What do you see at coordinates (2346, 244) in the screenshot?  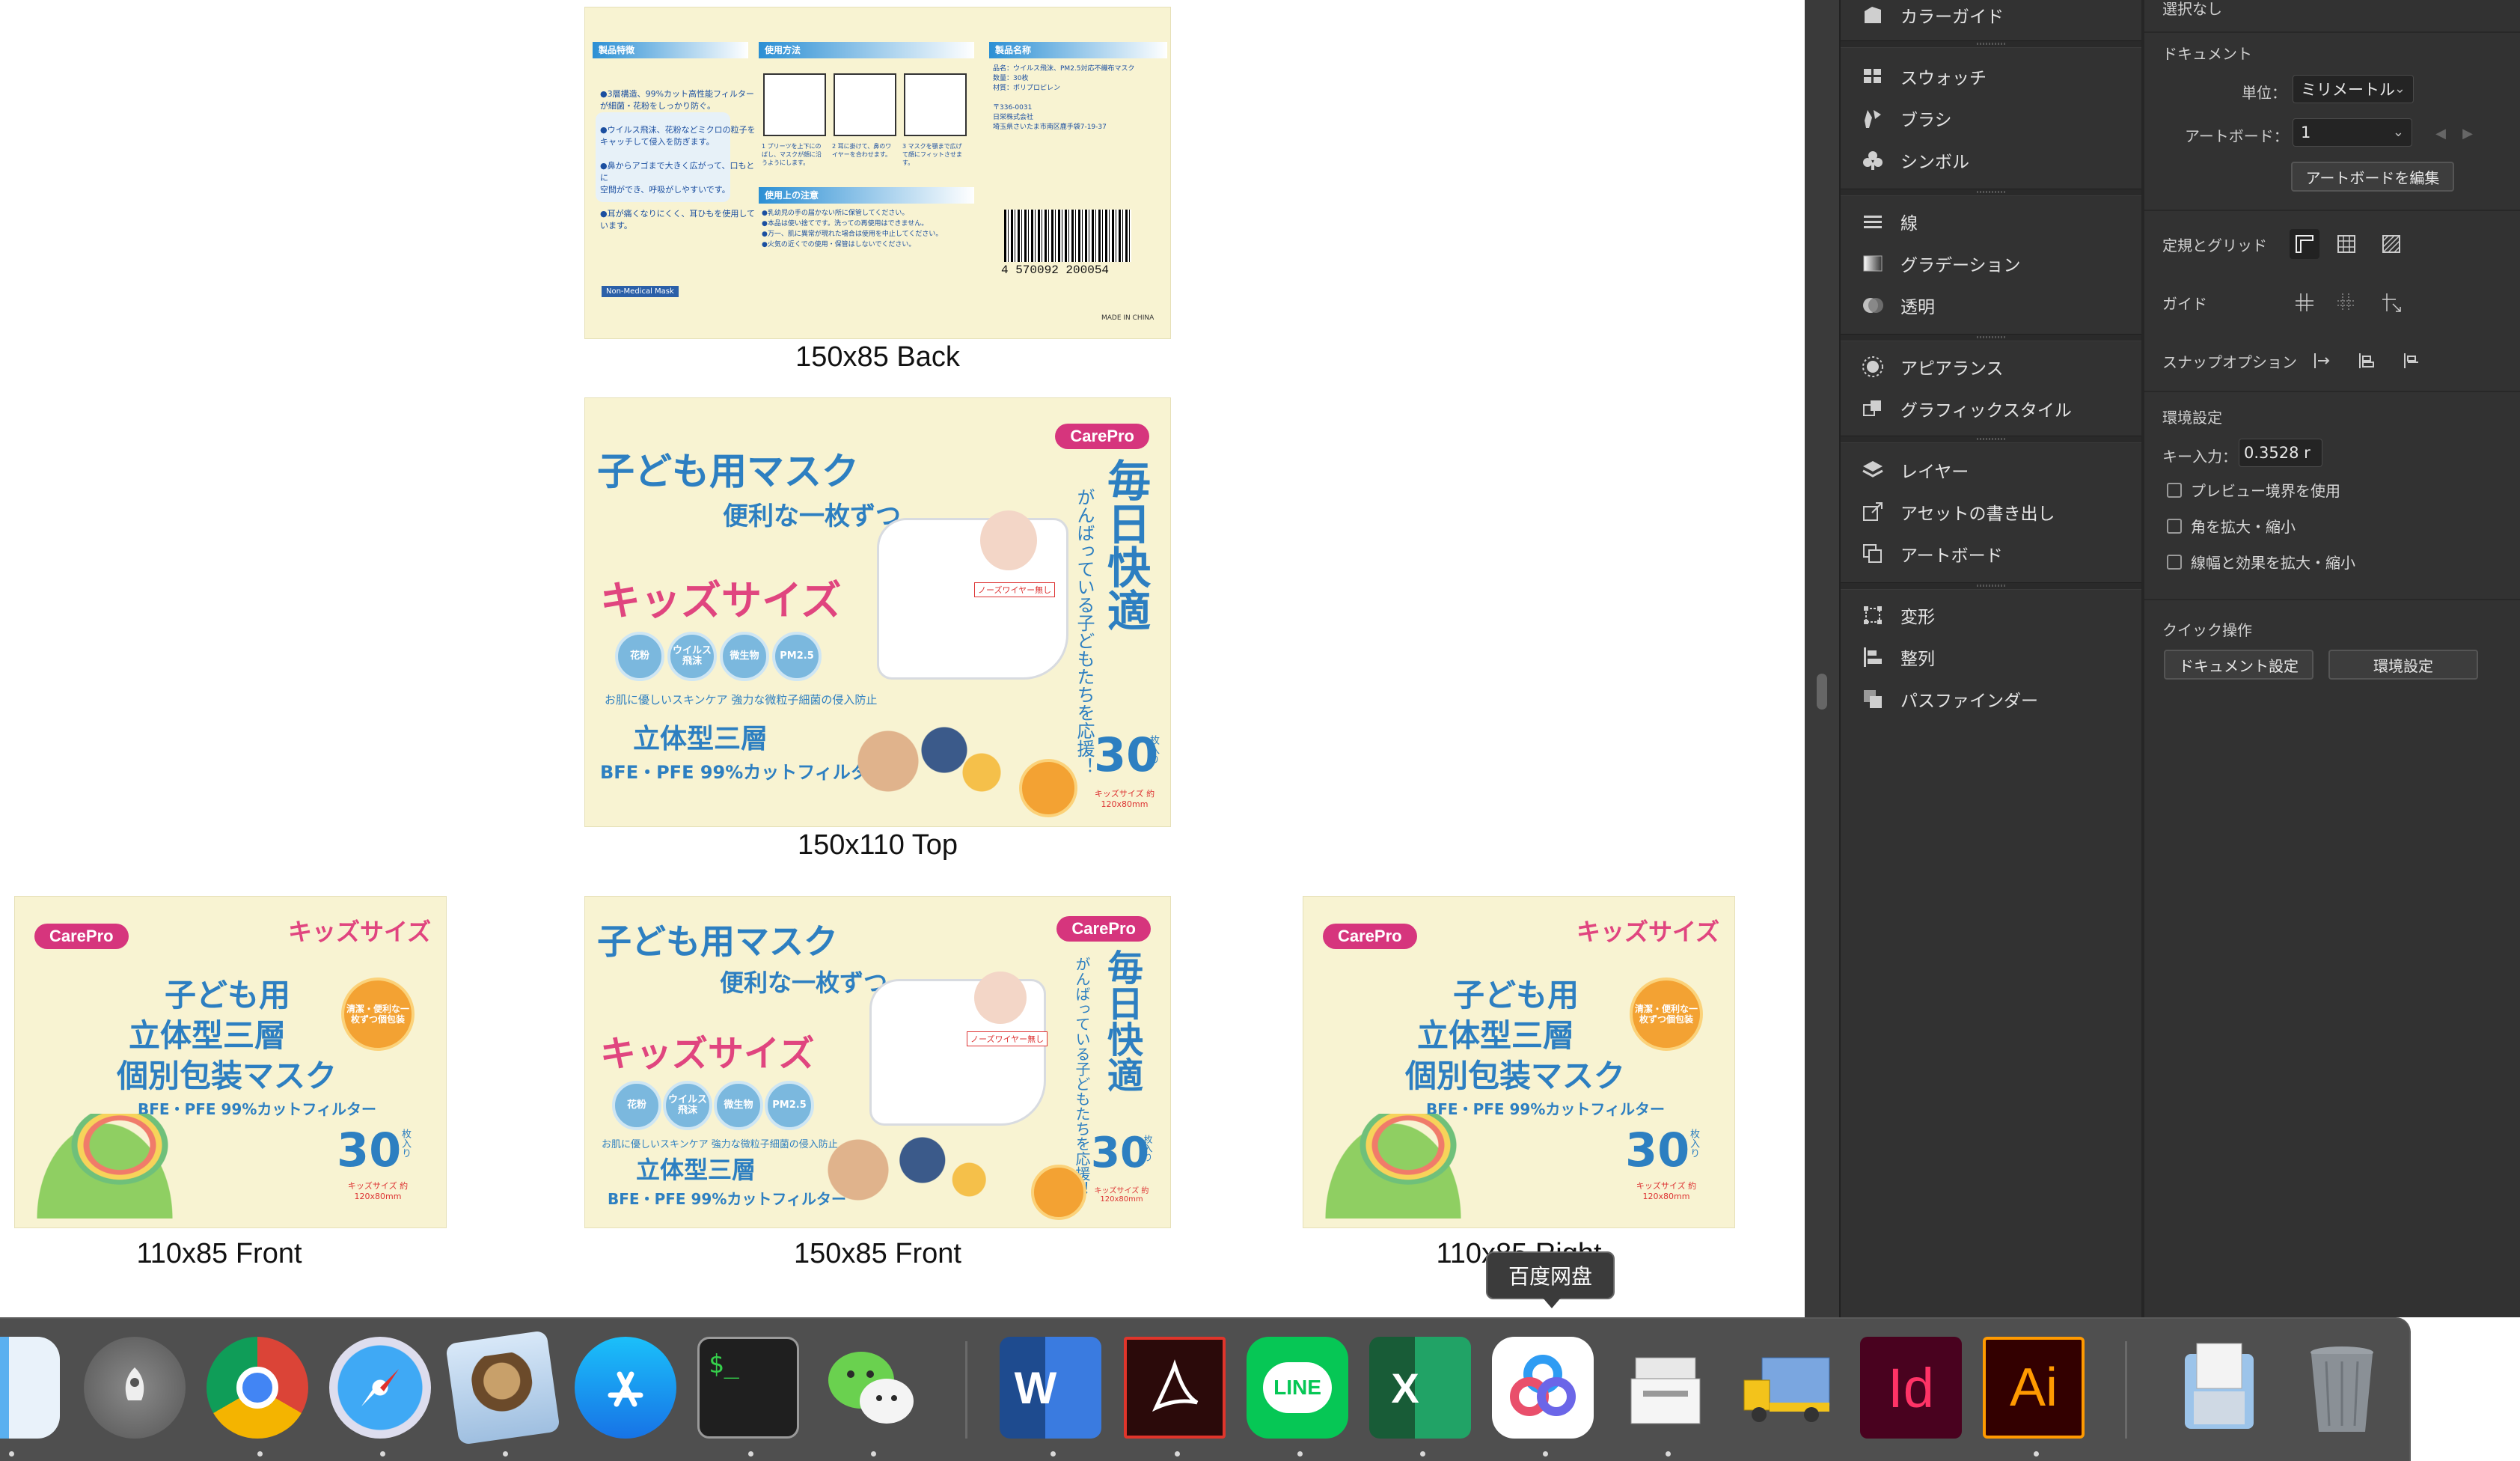 I see `grid-icon` at bounding box center [2346, 244].